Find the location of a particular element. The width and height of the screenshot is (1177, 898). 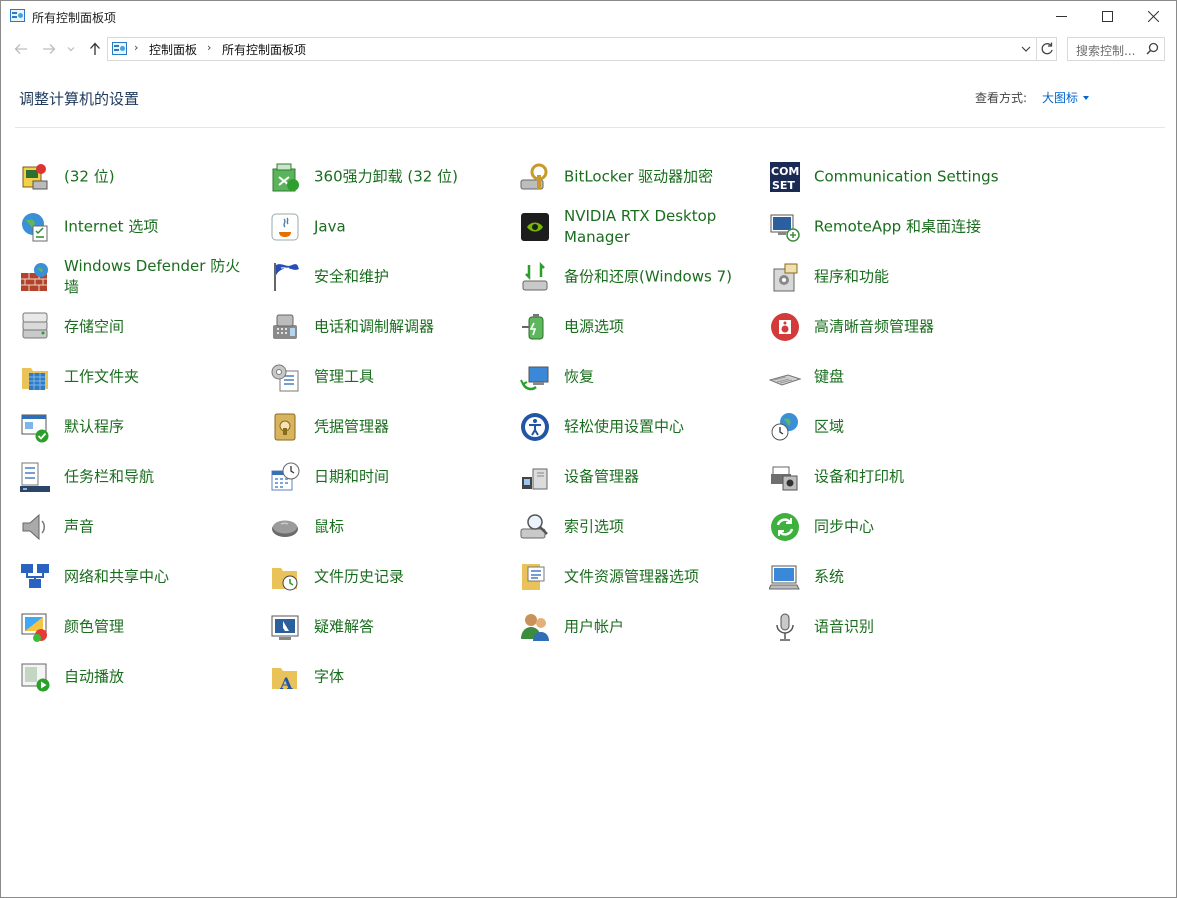

control-panel-item: COM SET Communication Settings is located at coordinates (889, 177).